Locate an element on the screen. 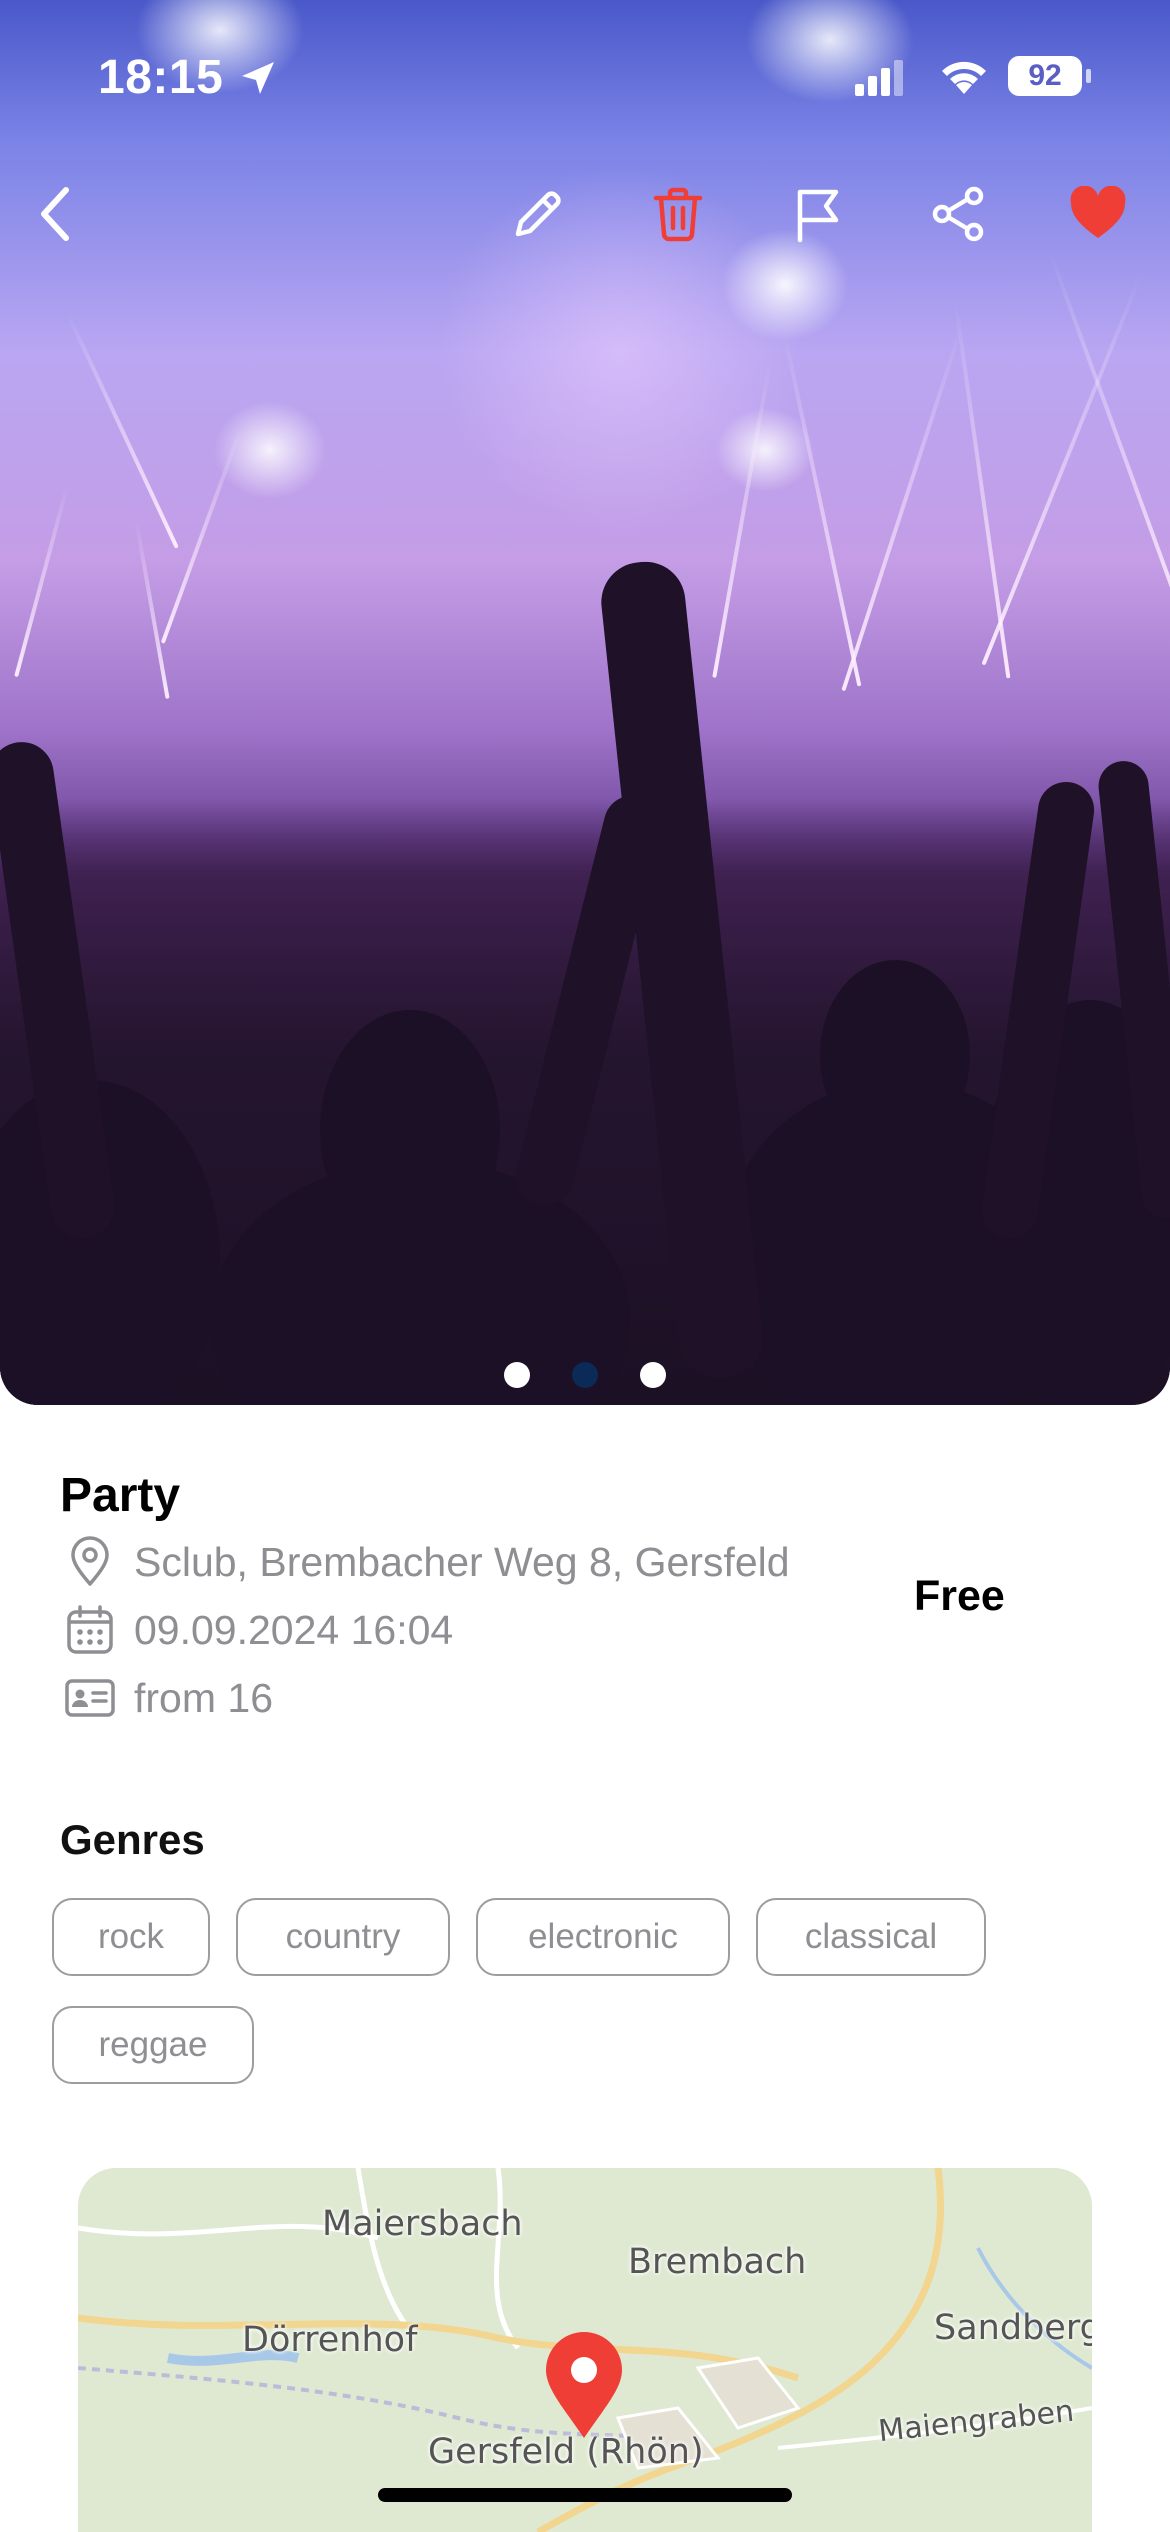  event-date-row: 09.09.2024 16:04 is located at coordinates (257, 1630).